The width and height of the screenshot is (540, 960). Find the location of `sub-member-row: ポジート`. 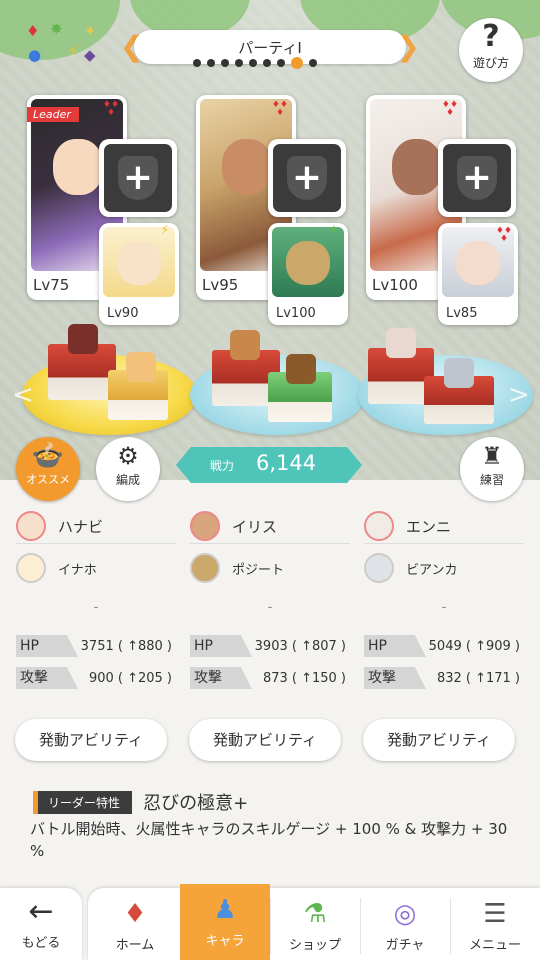

sub-member-row: ポジート is located at coordinates (270, 568).